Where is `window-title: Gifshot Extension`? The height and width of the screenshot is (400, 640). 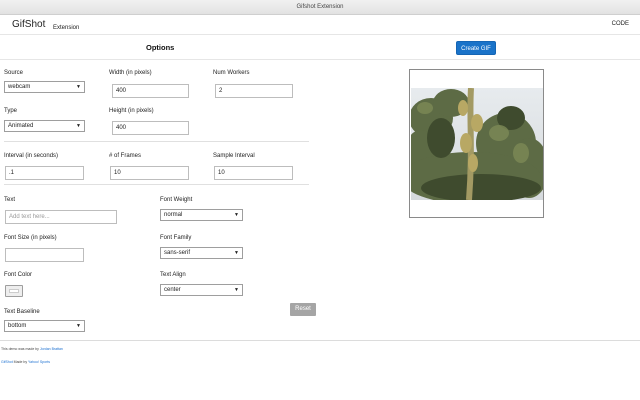
window-title: Gifshot Extension is located at coordinates (320, 7).